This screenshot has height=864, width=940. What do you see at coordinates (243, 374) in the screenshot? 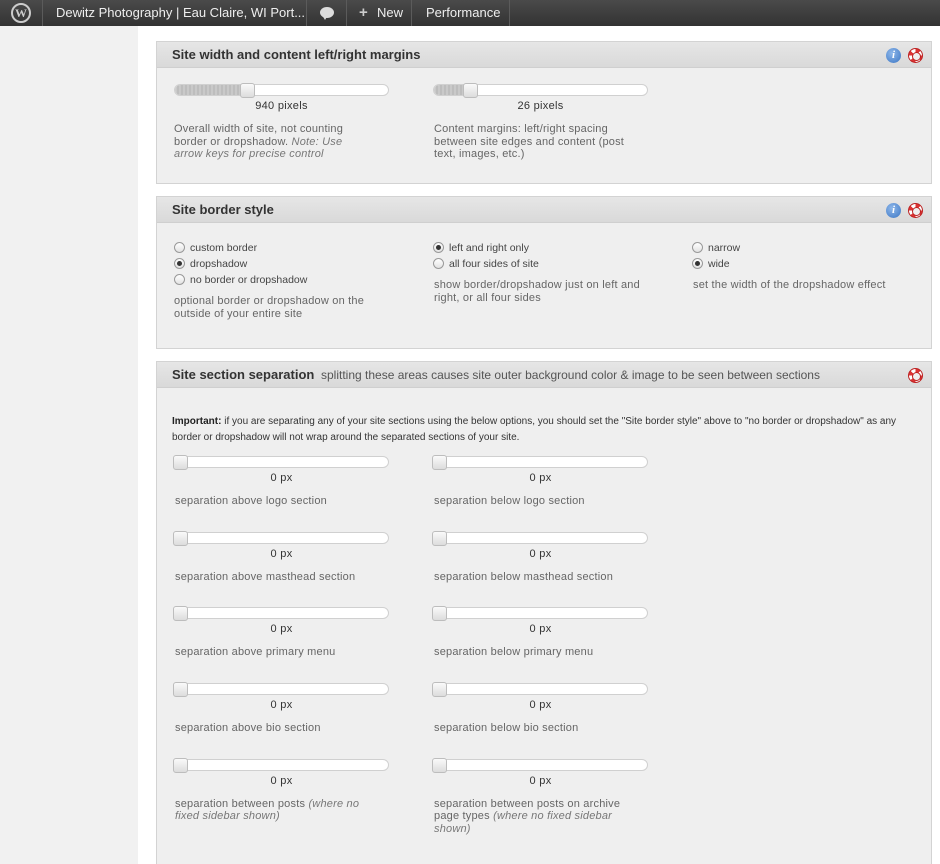
I see `panel-title: Site section separation` at bounding box center [243, 374].